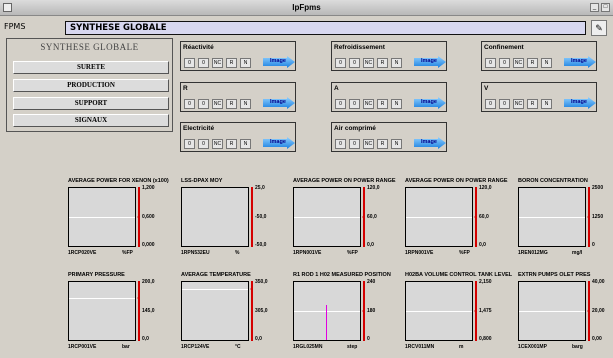 This screenshot has width=613, height=358. Describe the element at coordinates (91, 67) in the screenshot. I see `nav-button-surete: SURETE` at that location.